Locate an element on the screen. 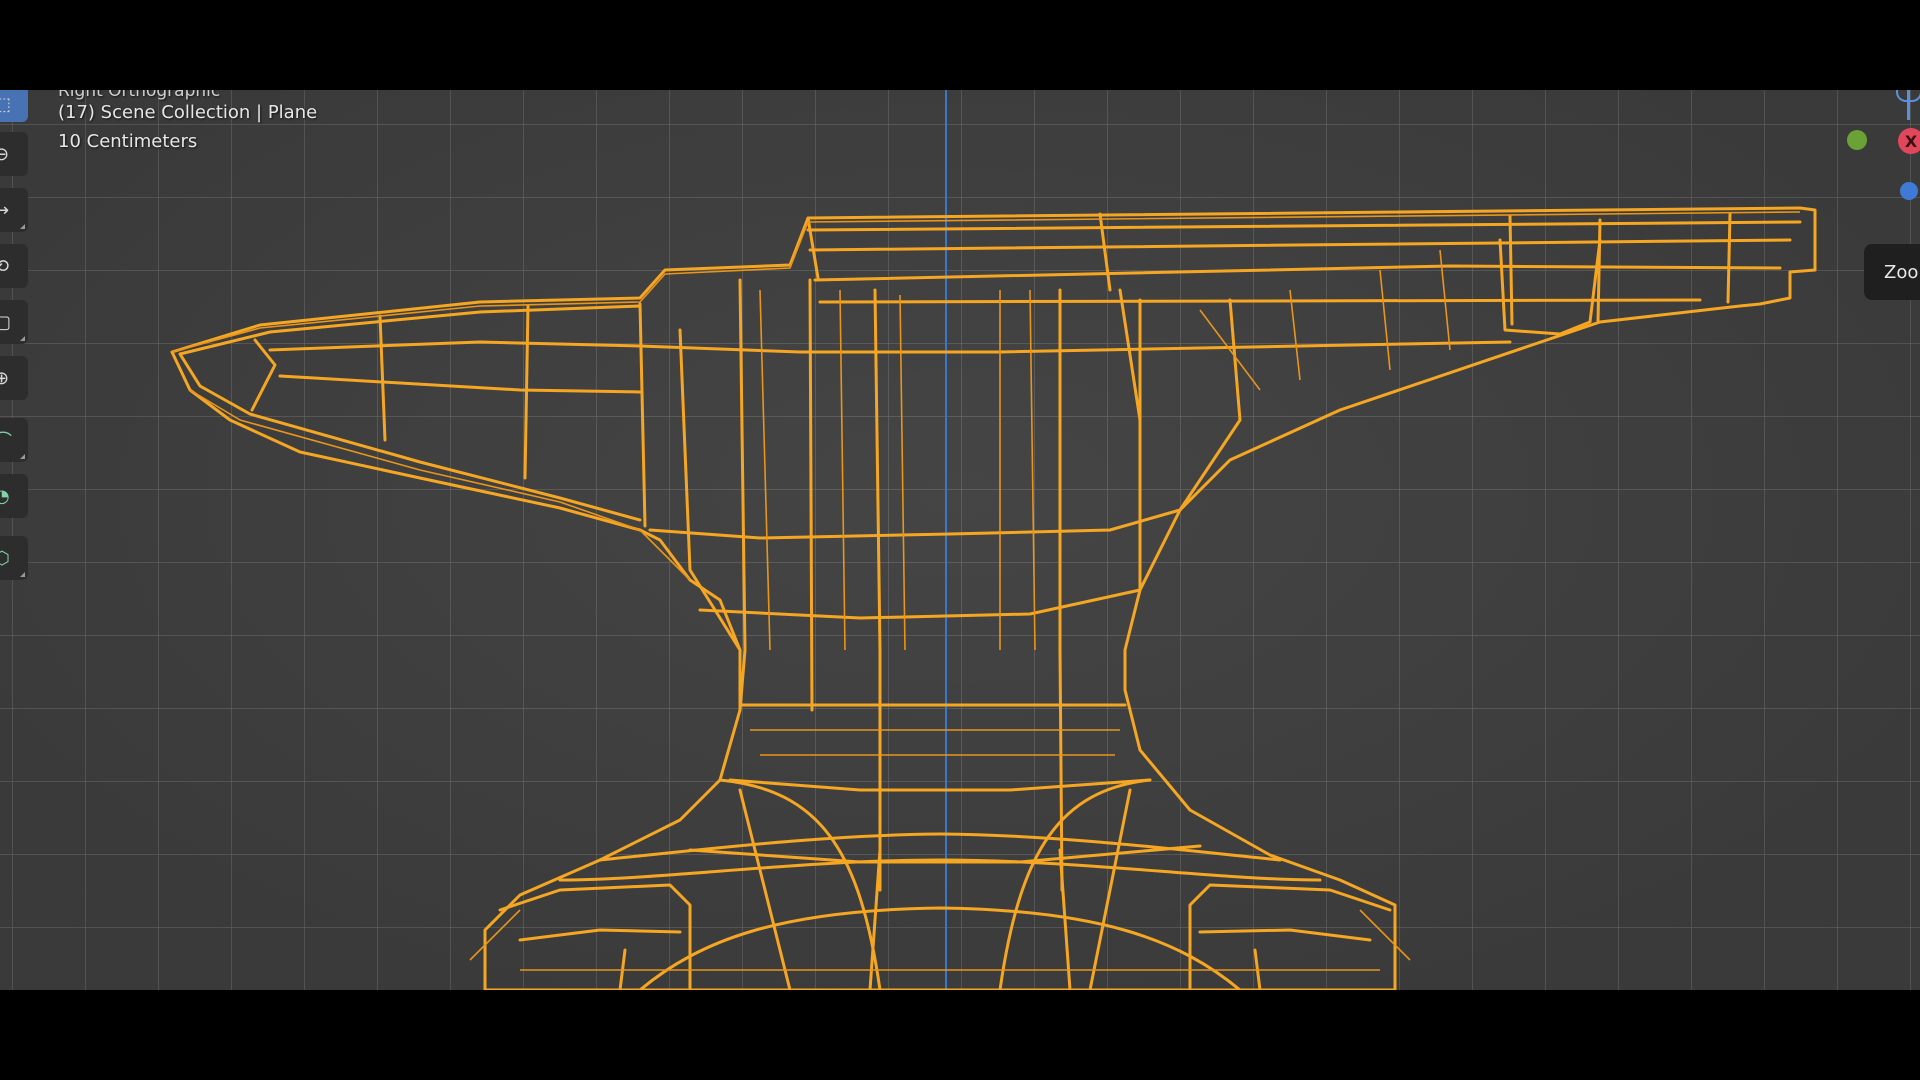 This screenshot has height=1080, width=1920. letterbox-bottom is located at coordinates (960, 1035).